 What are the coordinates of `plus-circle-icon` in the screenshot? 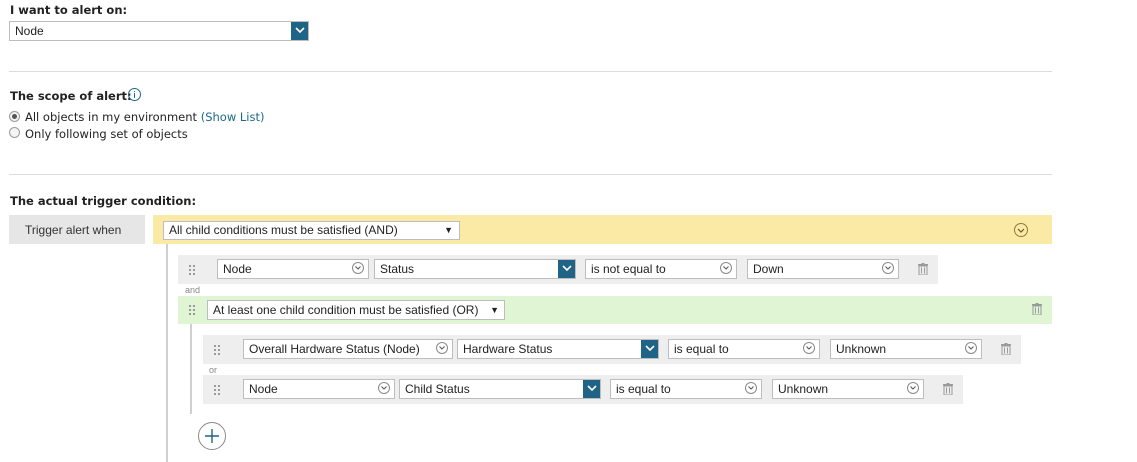 It's located at (212, 436).